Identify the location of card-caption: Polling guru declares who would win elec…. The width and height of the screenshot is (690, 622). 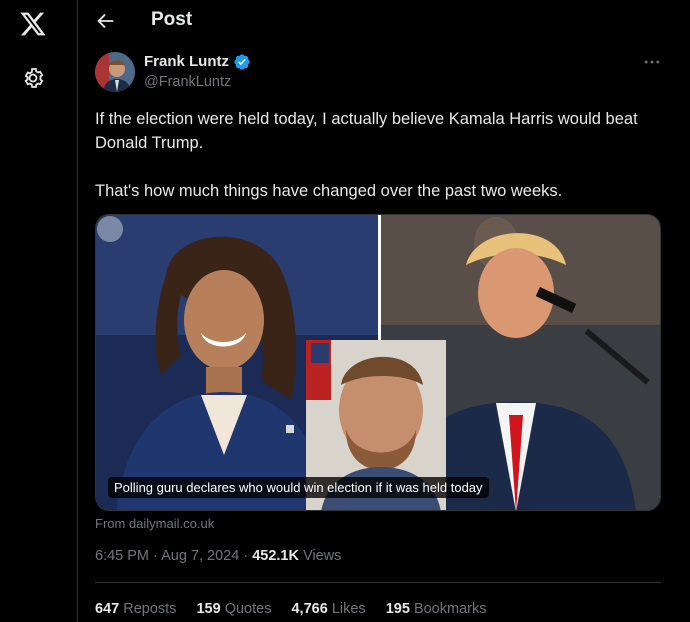
(298, 487).